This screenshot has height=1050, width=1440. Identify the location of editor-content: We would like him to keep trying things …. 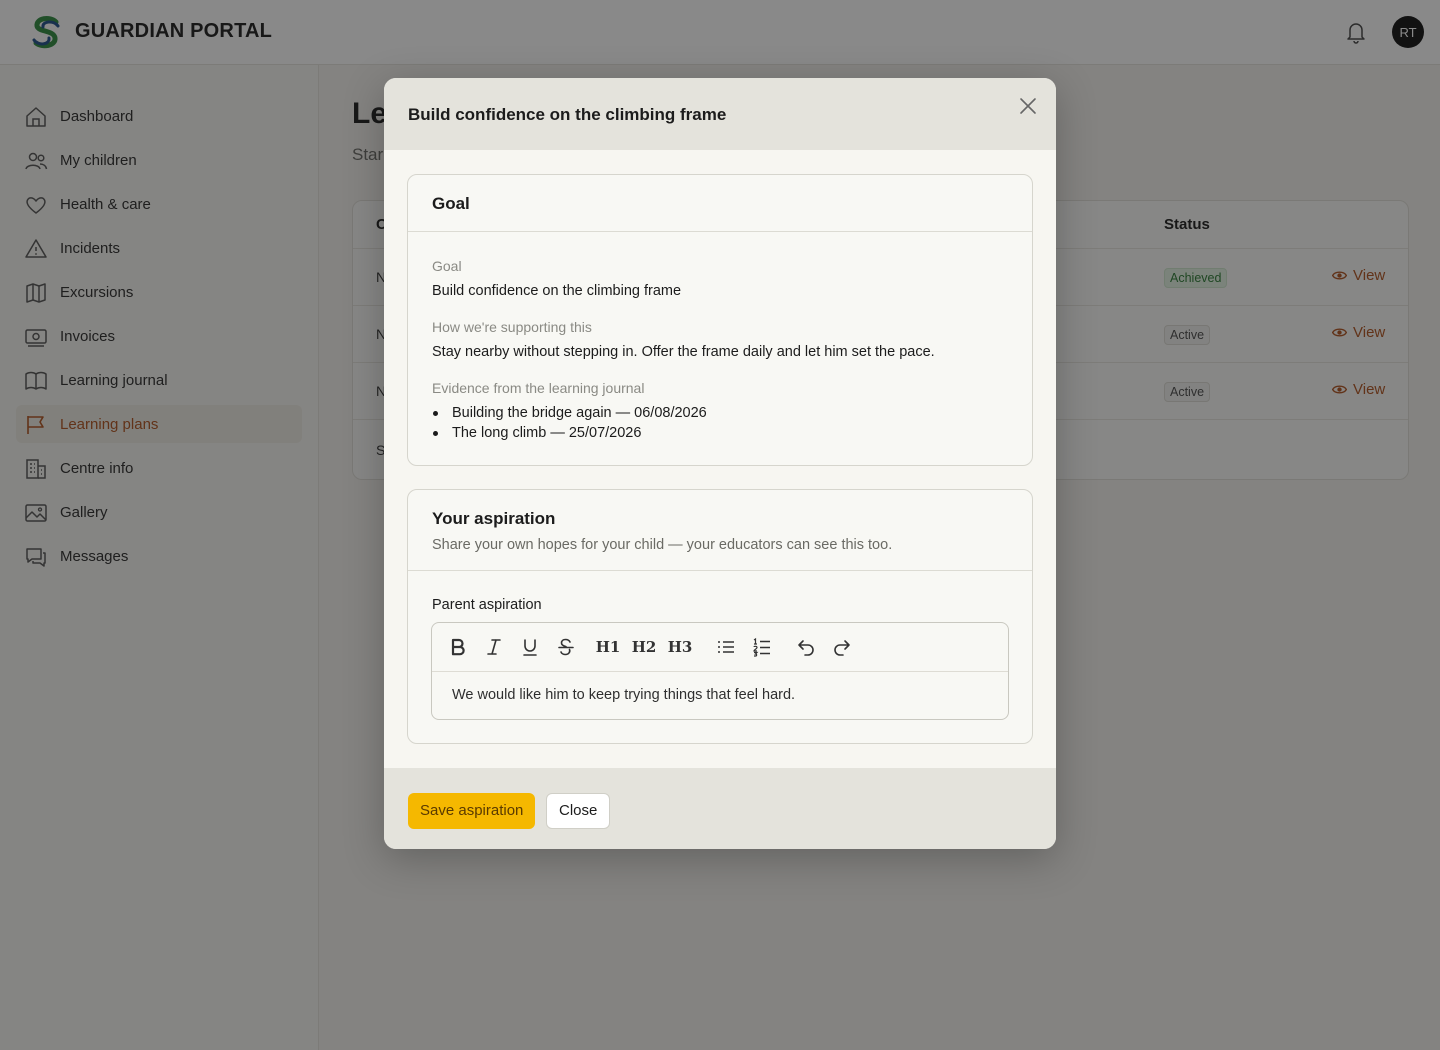
(623, 695).